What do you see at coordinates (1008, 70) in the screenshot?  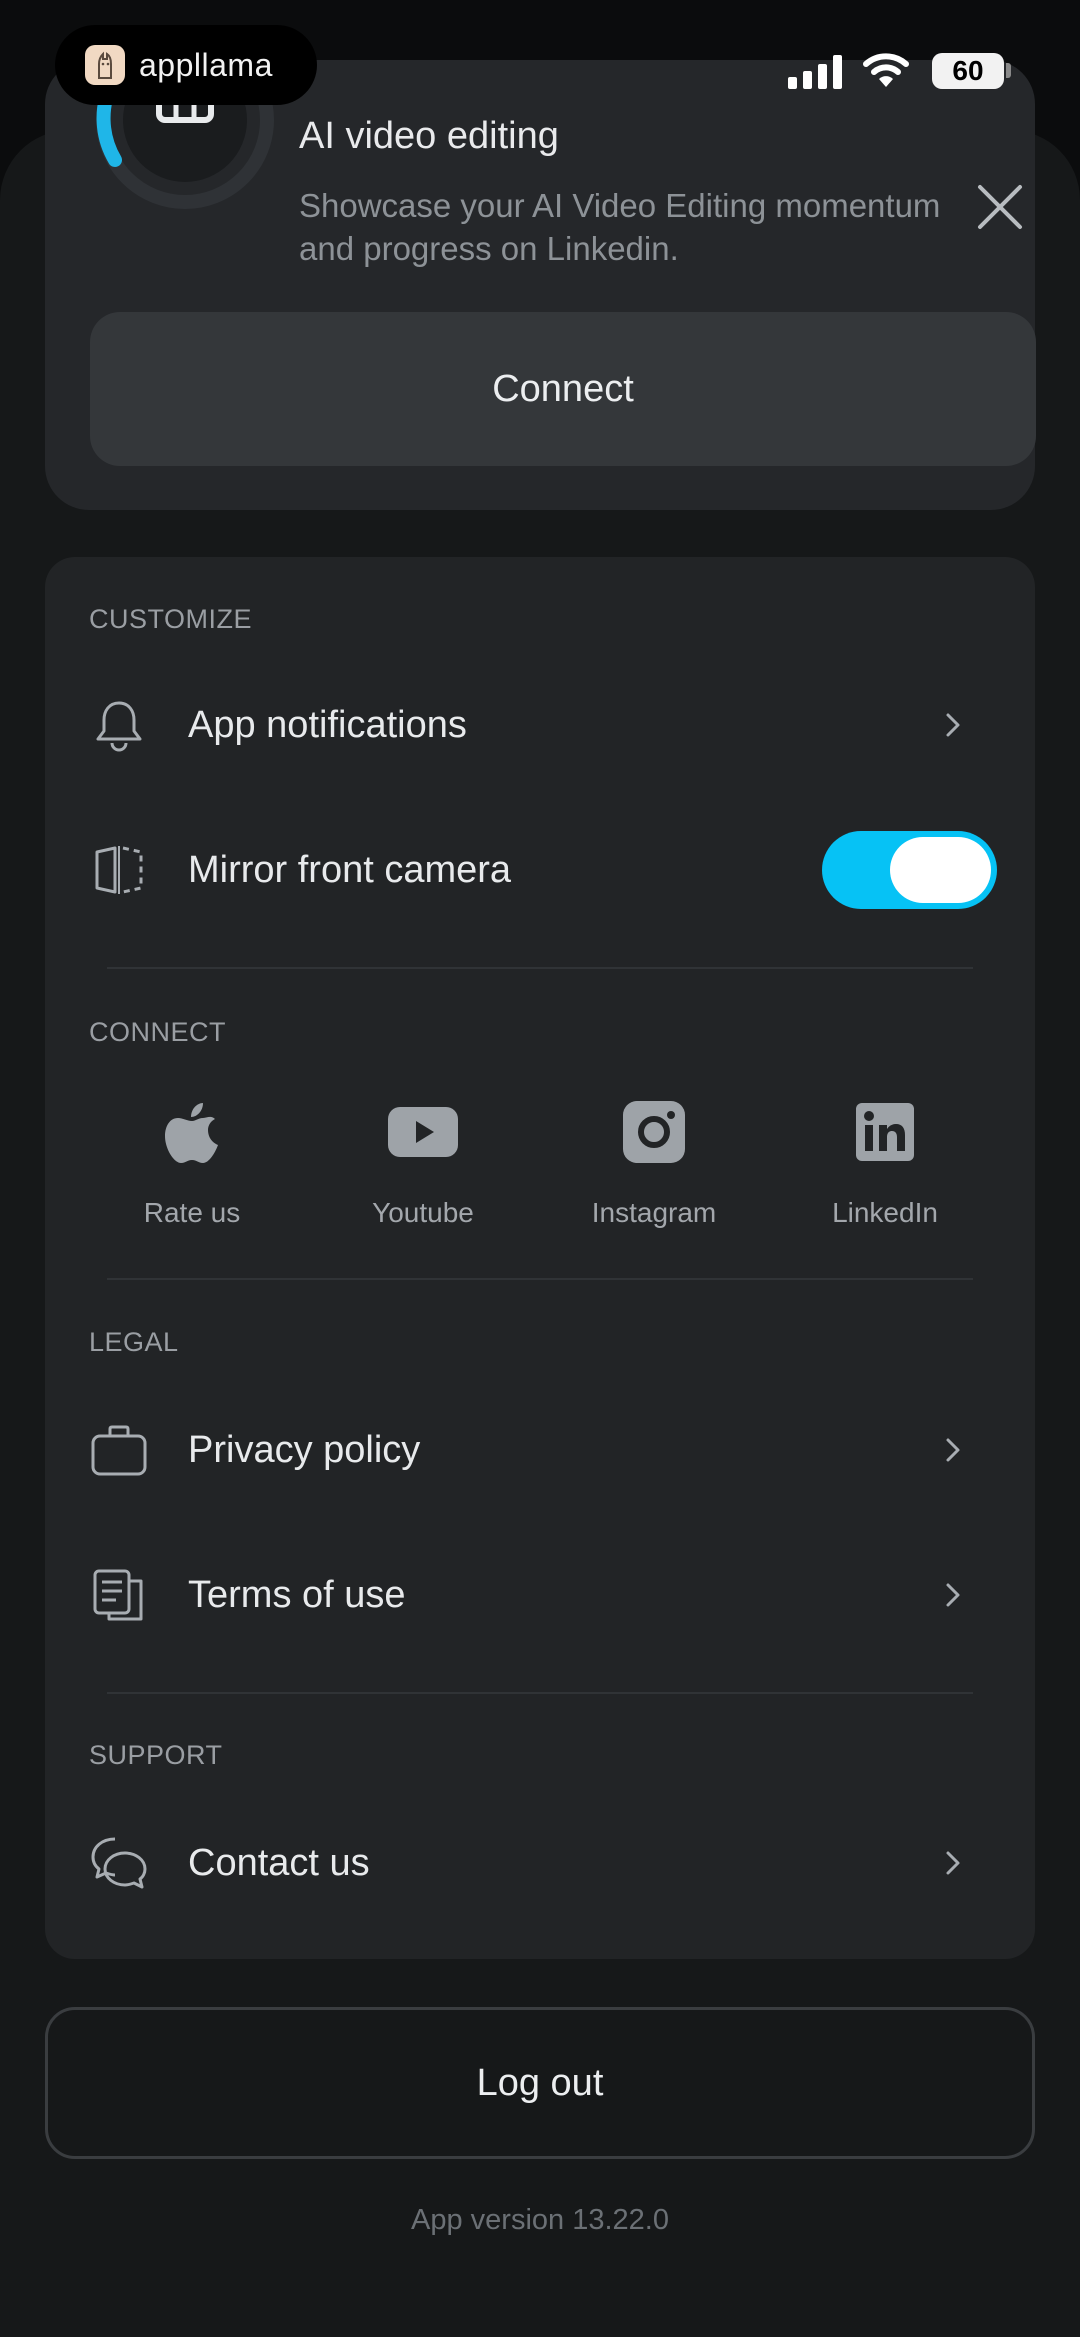 I see `battery-tip` at bounding box center [1008, 70].